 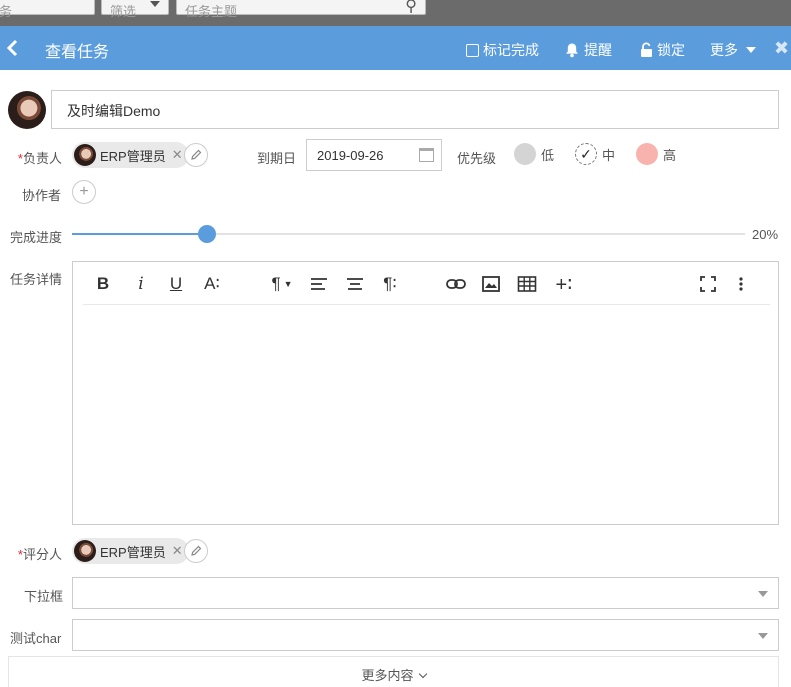 I want to click on font-size-icon: A∶, so click(x=212, y=284).